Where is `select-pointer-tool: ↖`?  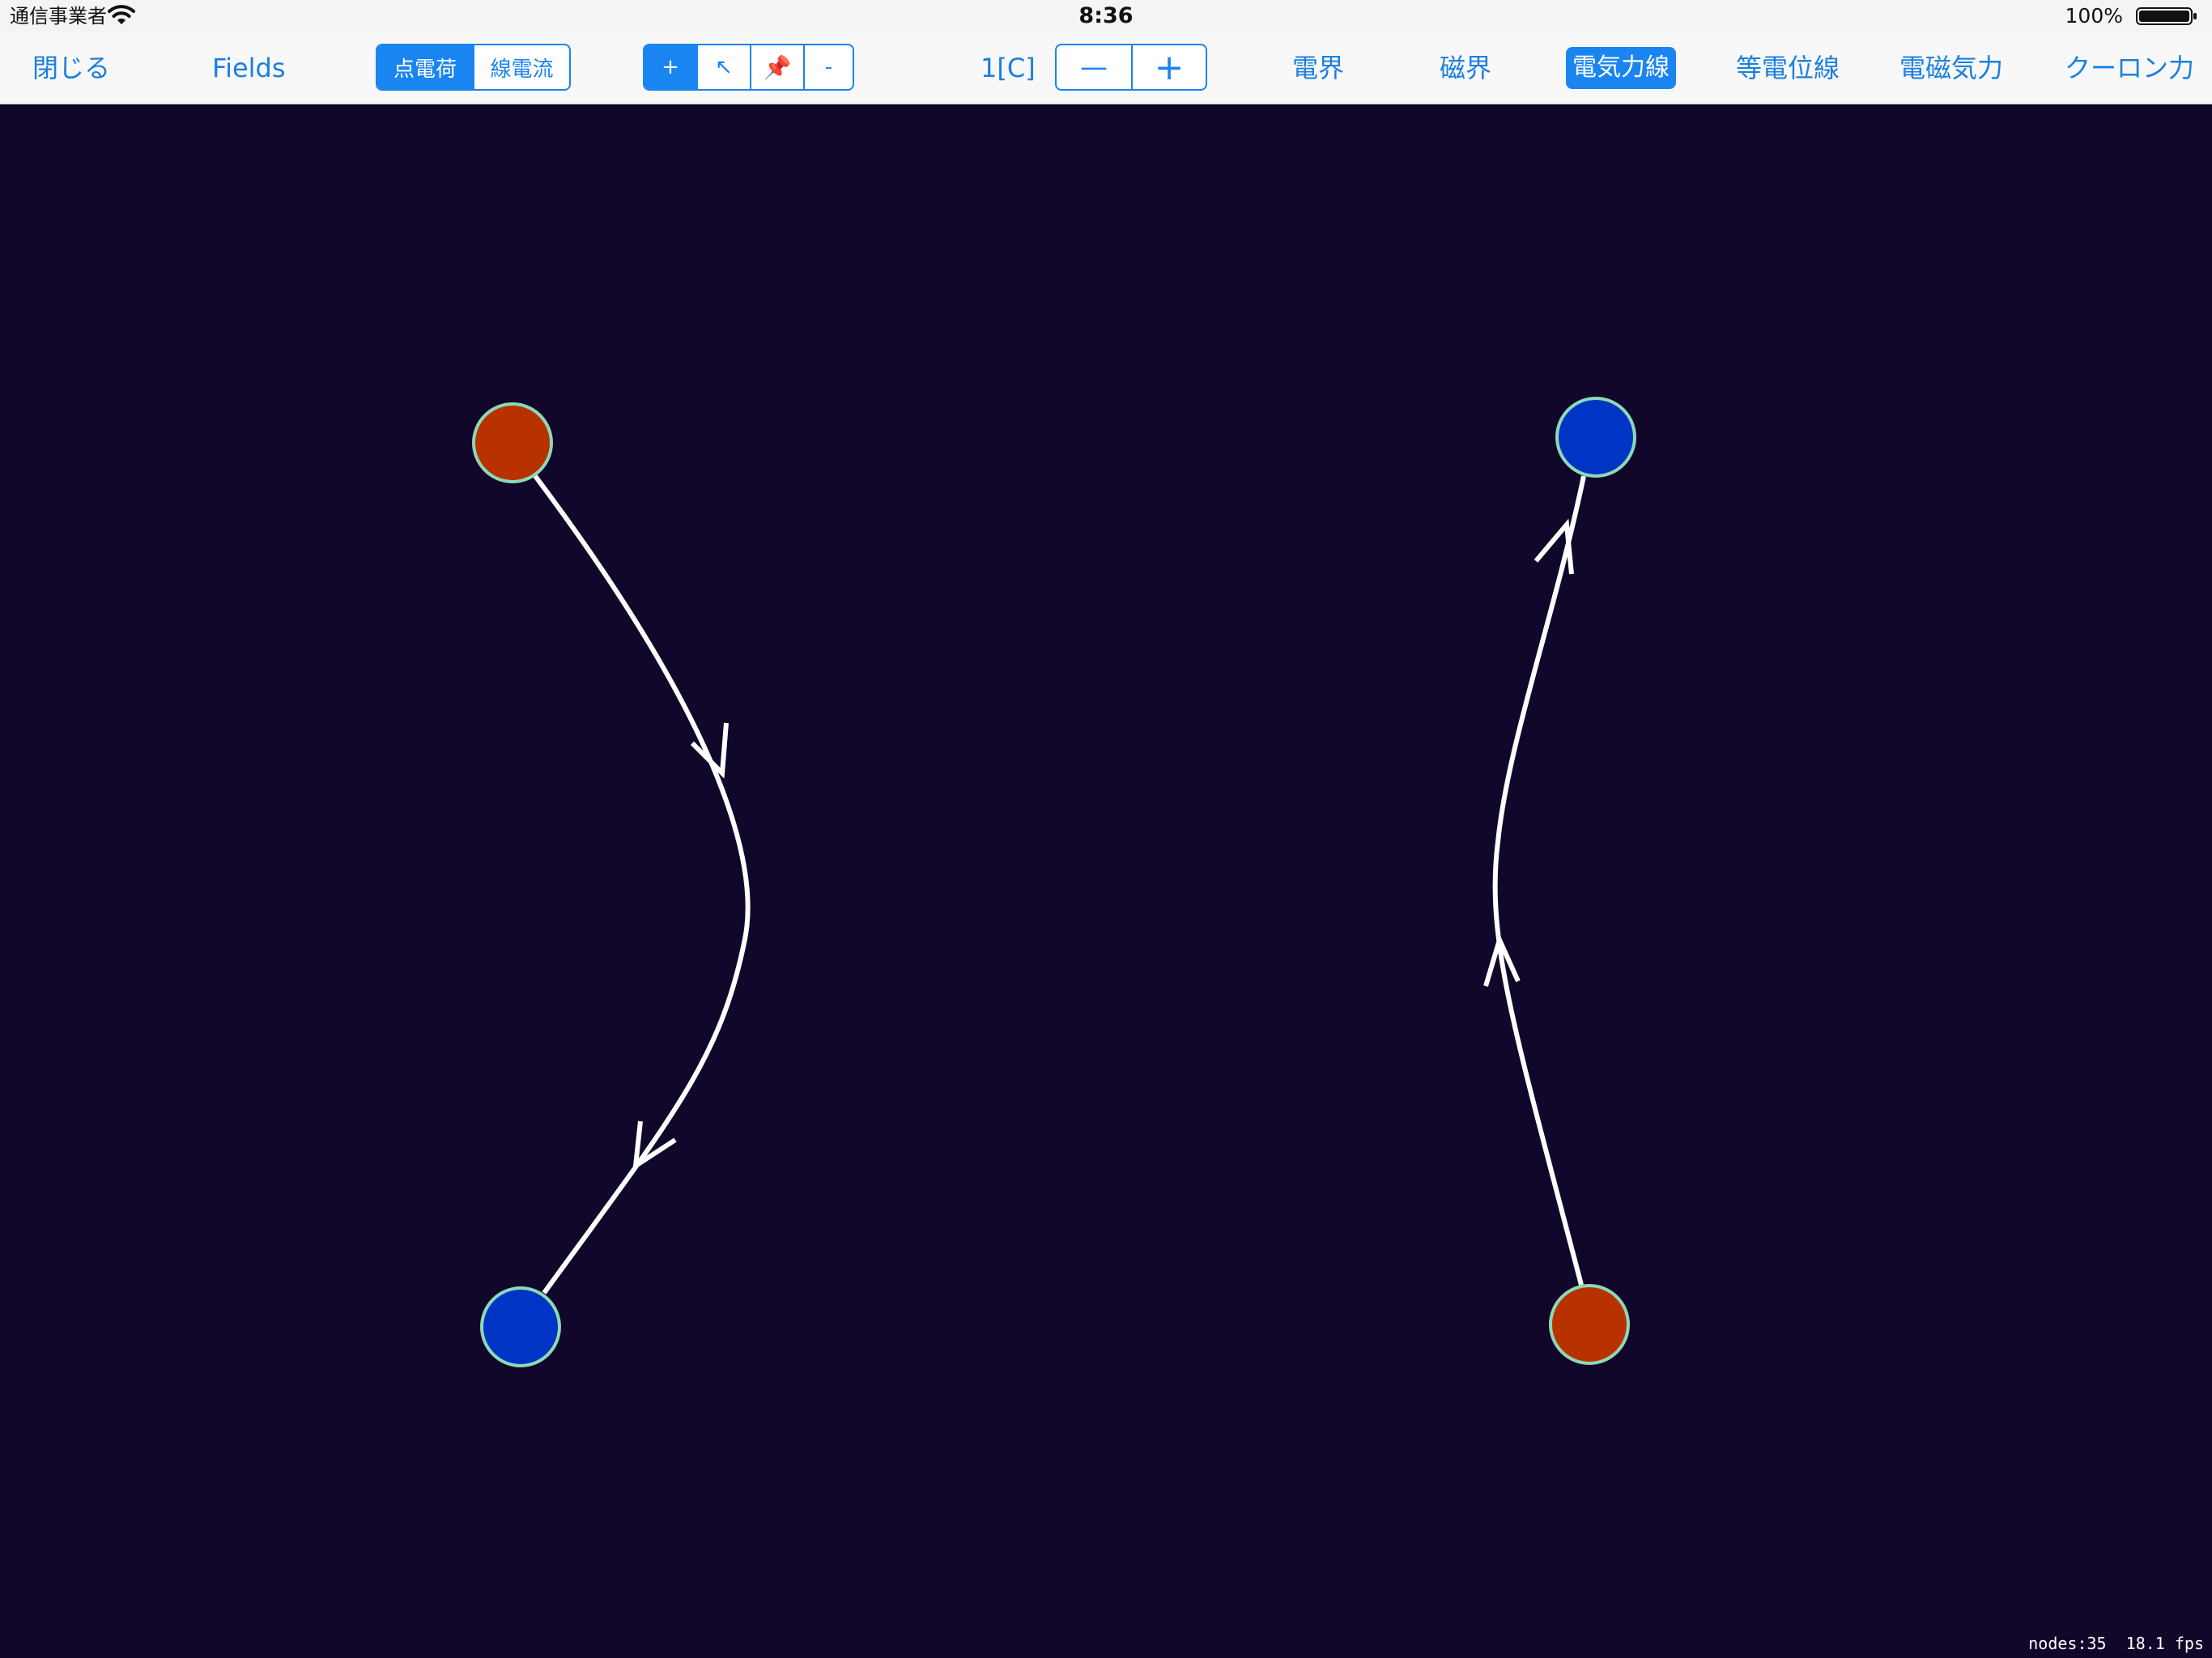 select-pointer-tool: ↖ is located at coordinates (723, 67).